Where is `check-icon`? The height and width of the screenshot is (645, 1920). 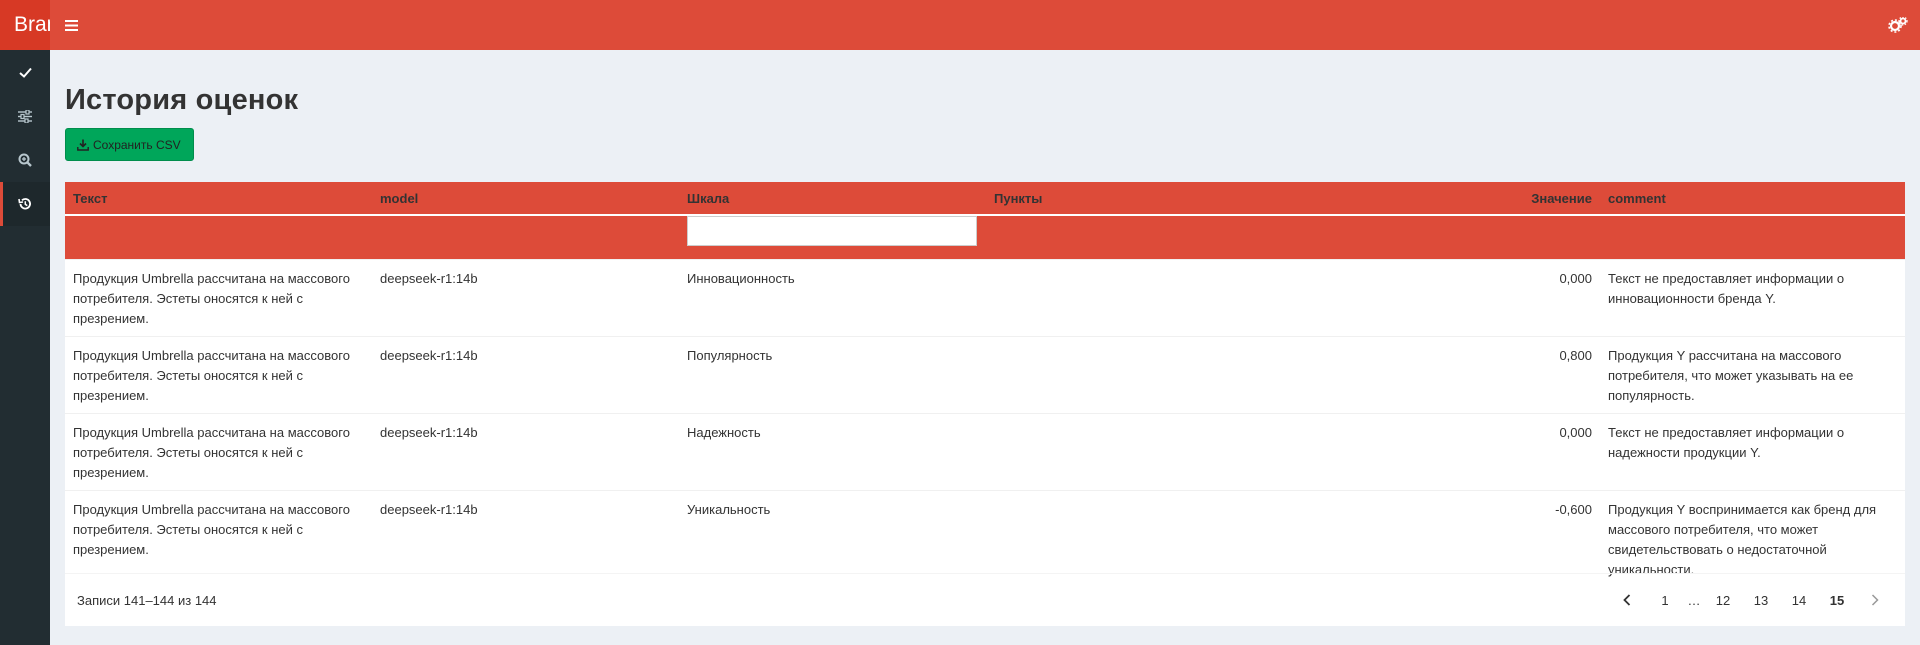
check-icon is located at coordinates (25, 72).